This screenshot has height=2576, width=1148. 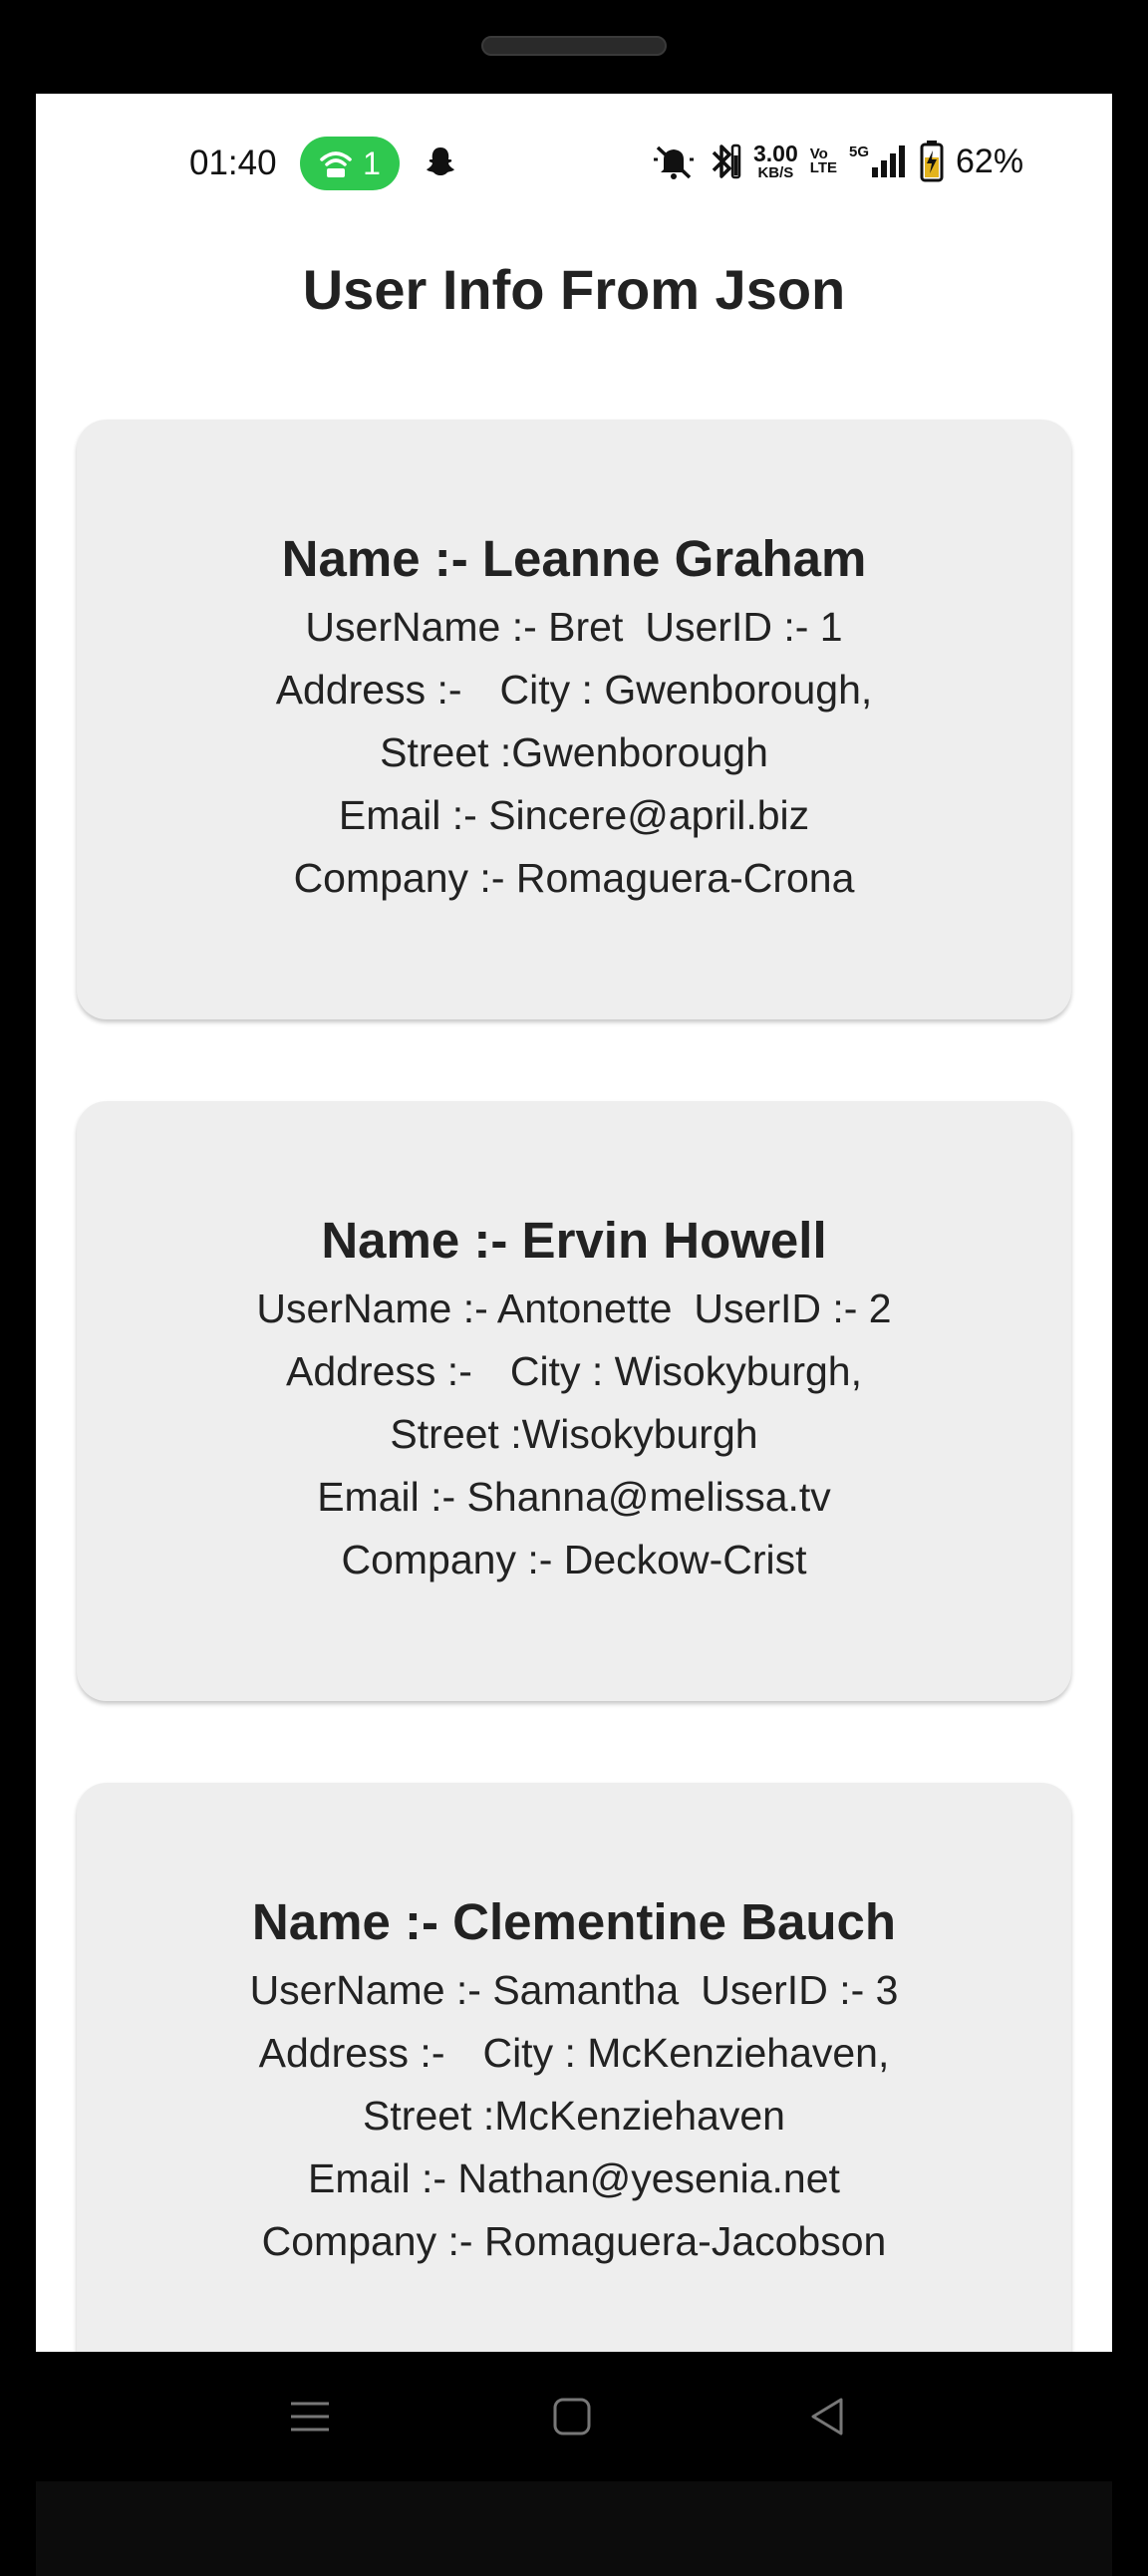 What do you see at coordinates (744, 627) in the screenshot?
I see `user-id: UserID :- 1` at bounding box center [744, 627].